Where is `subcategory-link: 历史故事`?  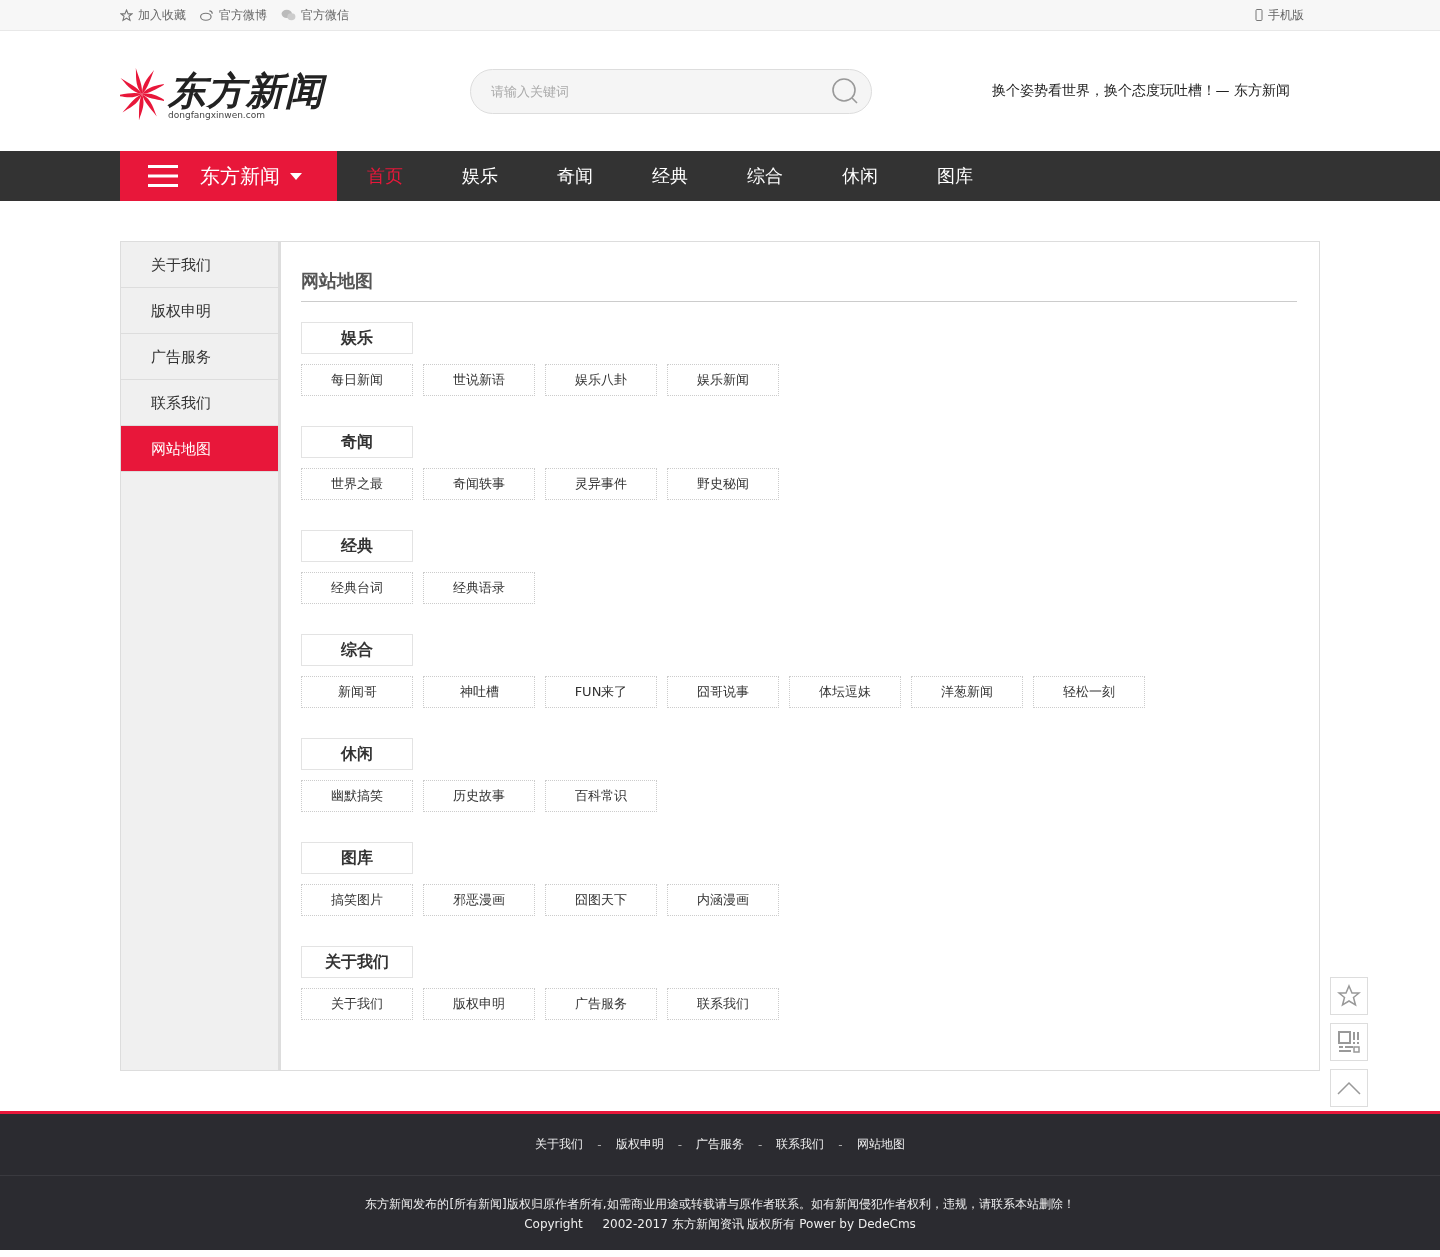 subcategory-link: 历史故事 is located at coordinates (479, 796).